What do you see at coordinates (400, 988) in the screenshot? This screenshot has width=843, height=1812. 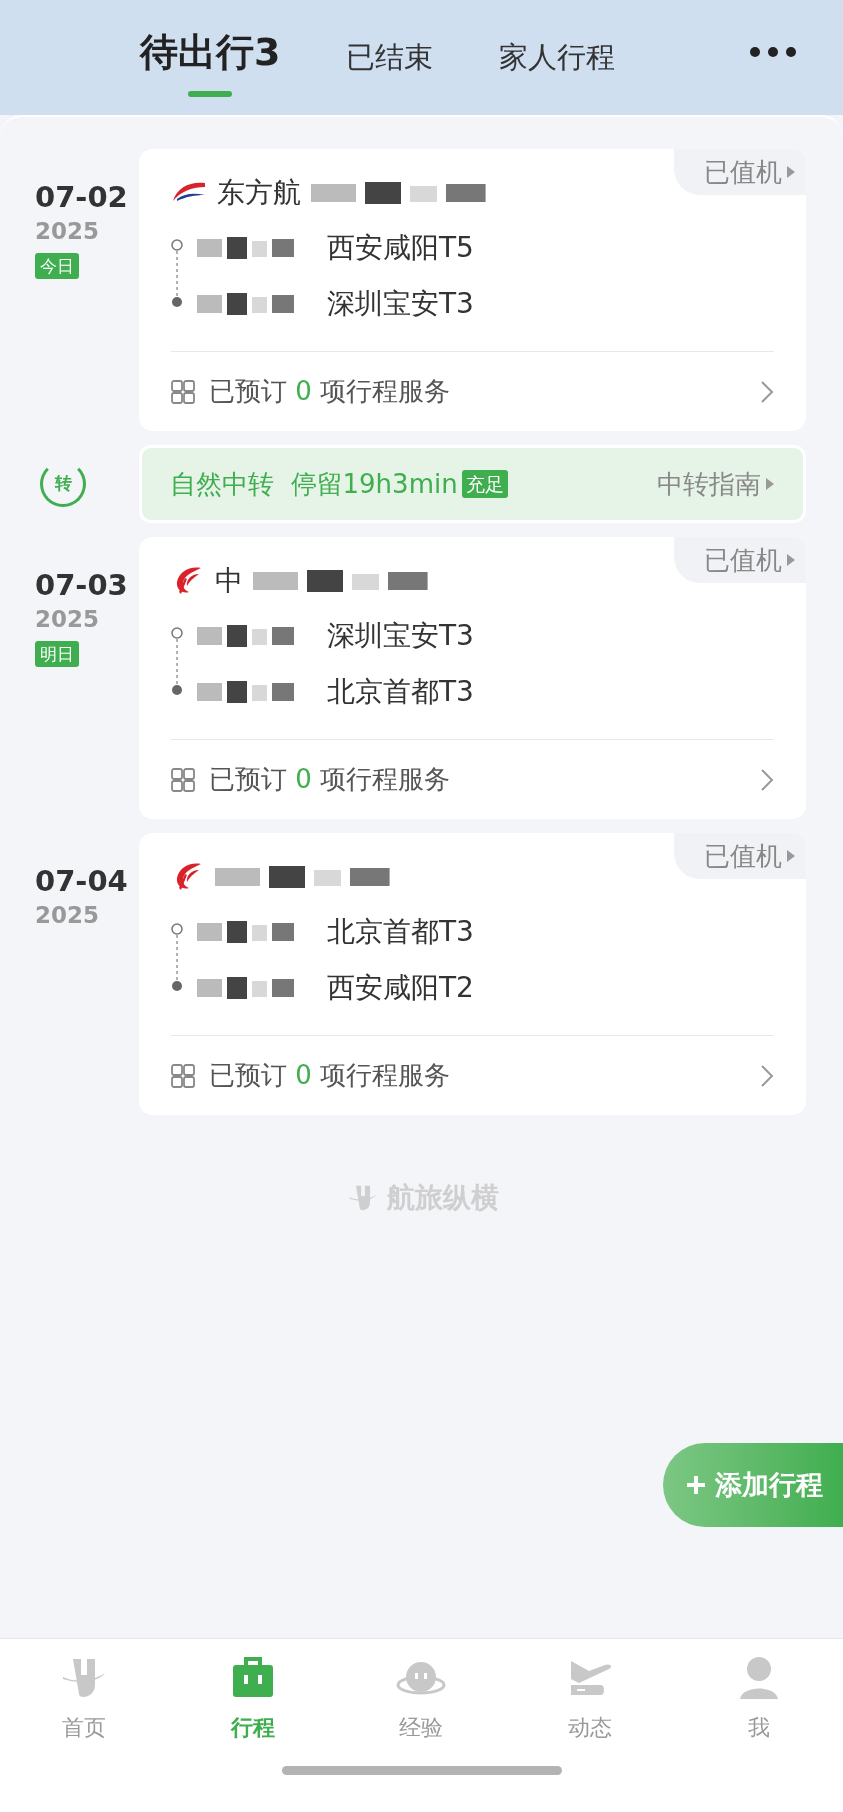 I see `airport-name: 西安咸阳T2` at bounding box center [400, 988].